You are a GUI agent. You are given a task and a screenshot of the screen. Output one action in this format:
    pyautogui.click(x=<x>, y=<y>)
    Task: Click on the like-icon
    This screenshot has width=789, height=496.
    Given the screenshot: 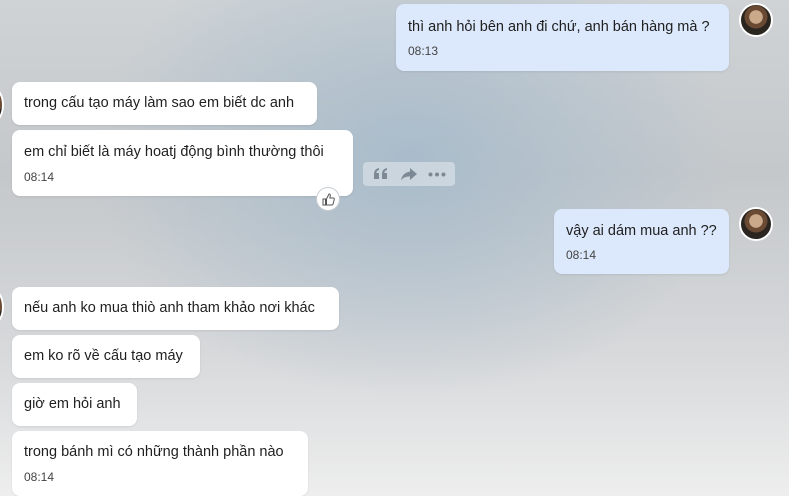 What is the action you would take?
    pyautogui.click(x=328, y=199)
    